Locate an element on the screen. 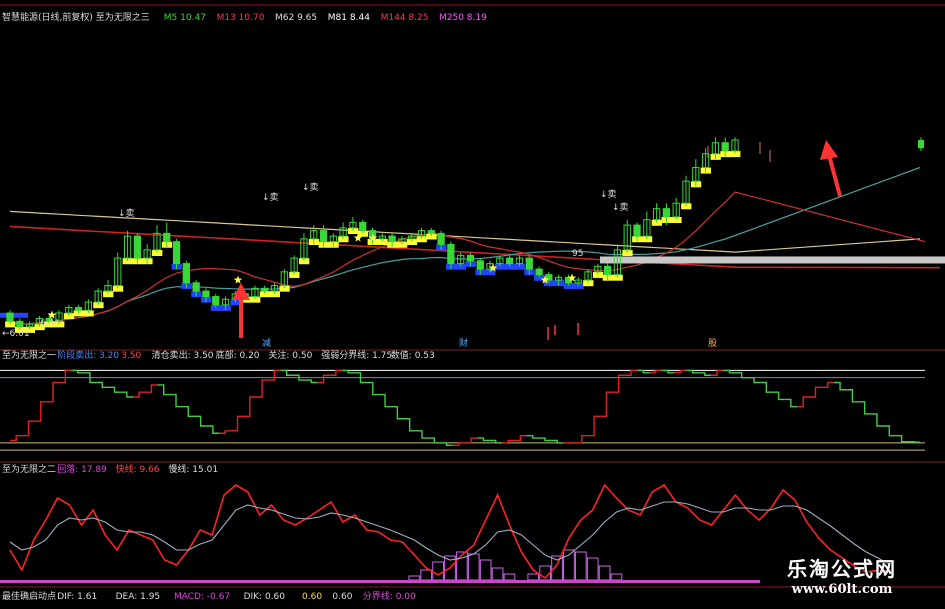  bottom-tag-0: 减 is located at coordinates (266, 343).